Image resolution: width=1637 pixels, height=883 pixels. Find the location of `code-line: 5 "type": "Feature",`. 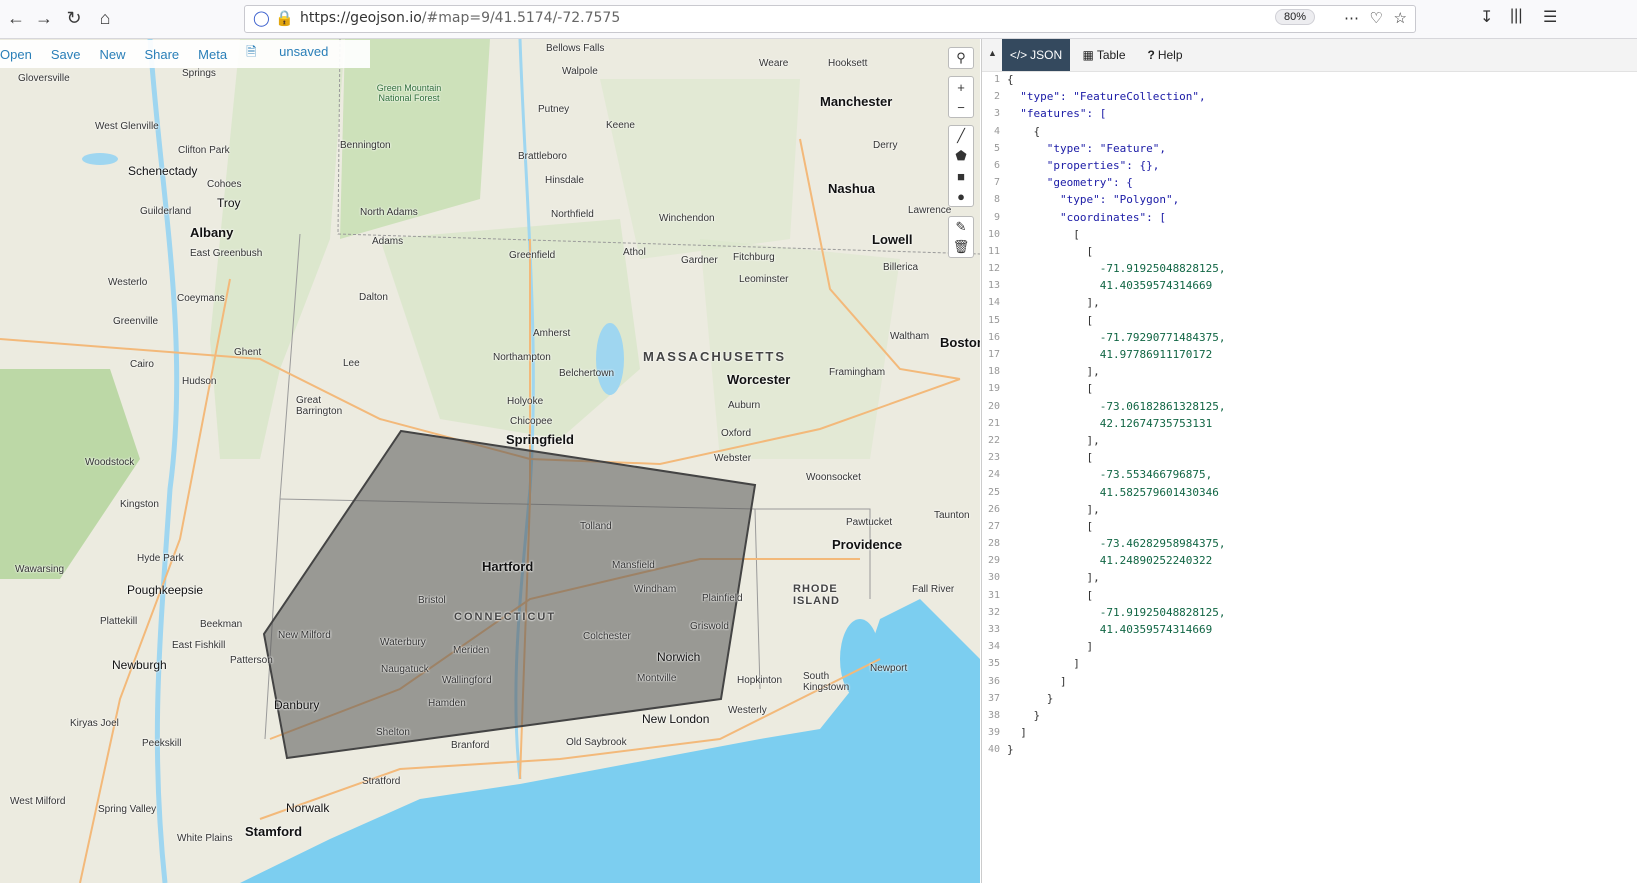

code-line: 5 "type": "Feature", is located at coordinates (1309, 148).